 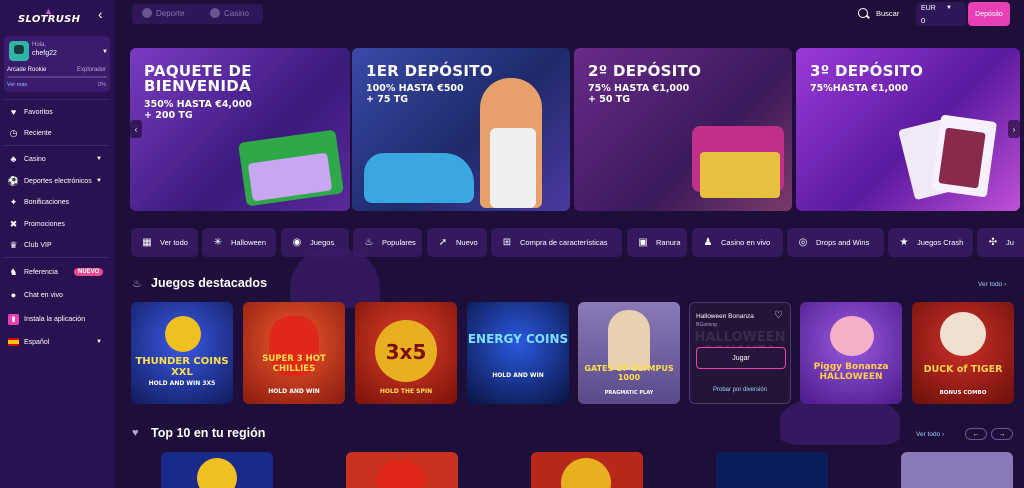 What do you see at coordinates (778, 315) in the screenshot?
I see `favorite-heart-icon: ♡` at bounding box center [778, 315].